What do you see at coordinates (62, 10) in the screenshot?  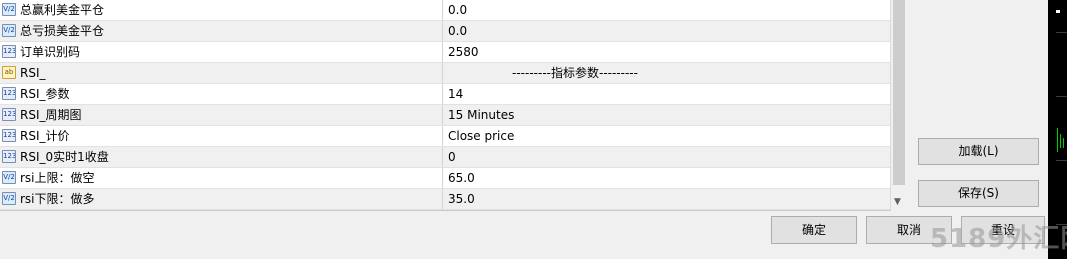 I see `parameter-name: 总赢利美金平仓` at bounding box center [62, 10].